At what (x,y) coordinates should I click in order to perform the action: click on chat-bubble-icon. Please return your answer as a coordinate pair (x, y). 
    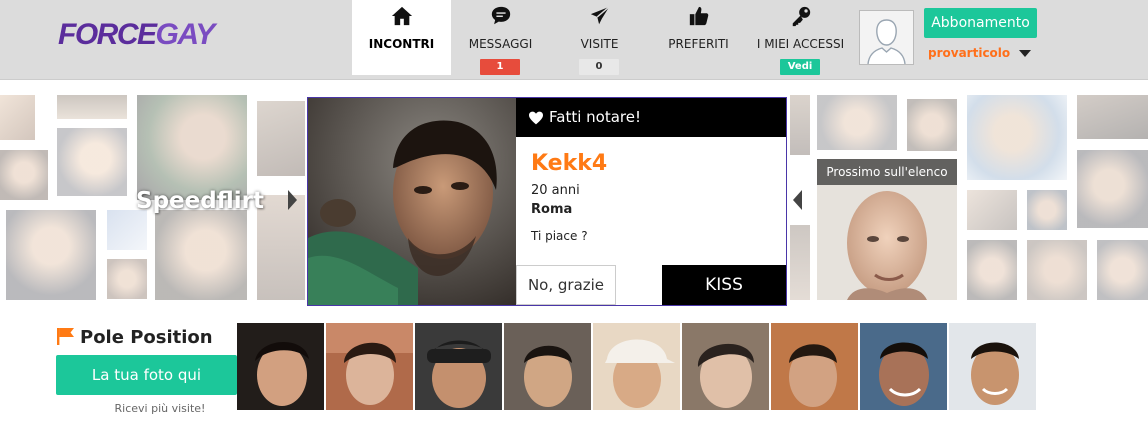
    Looking at the image, I should click on (501, 15).